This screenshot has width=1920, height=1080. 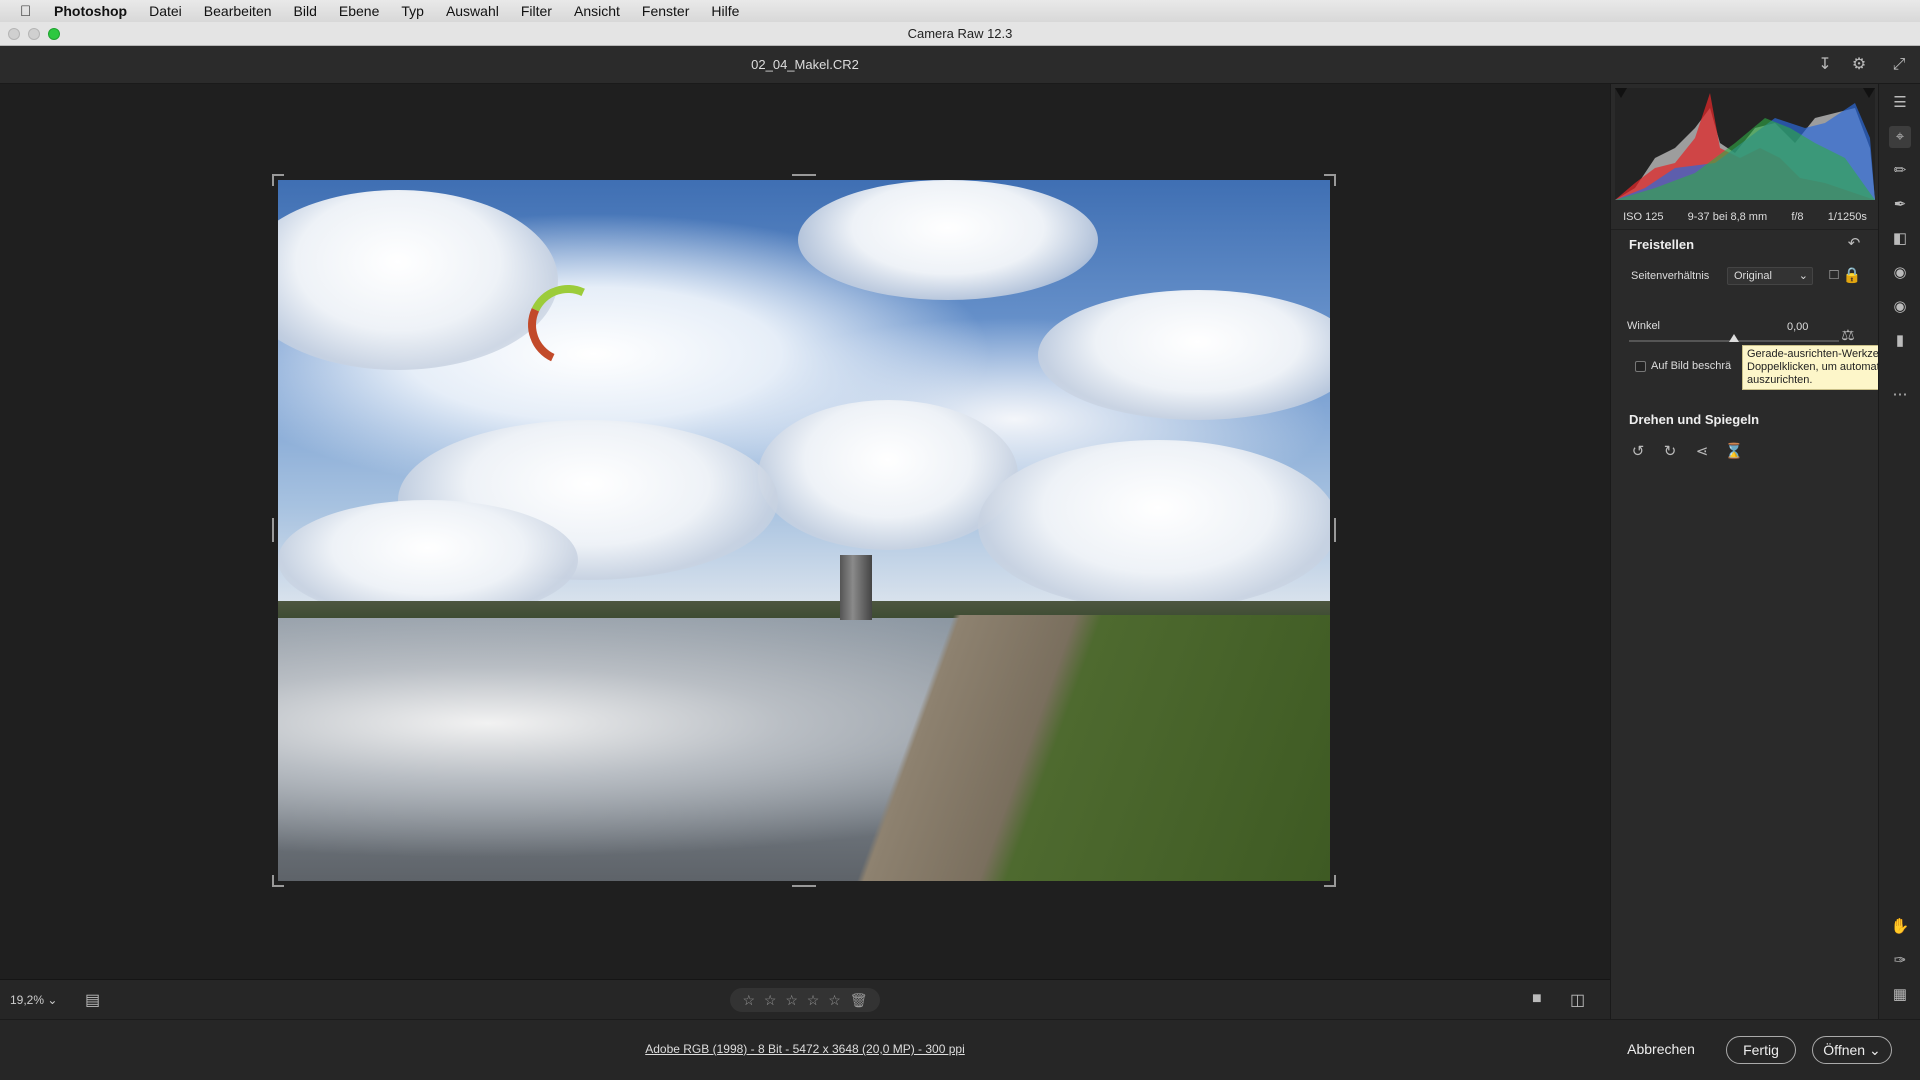 What do you see at coordinates (1900, 395) in the screenshot?
I see `more-icon: ⋯` at bounding box center [1900, 395].